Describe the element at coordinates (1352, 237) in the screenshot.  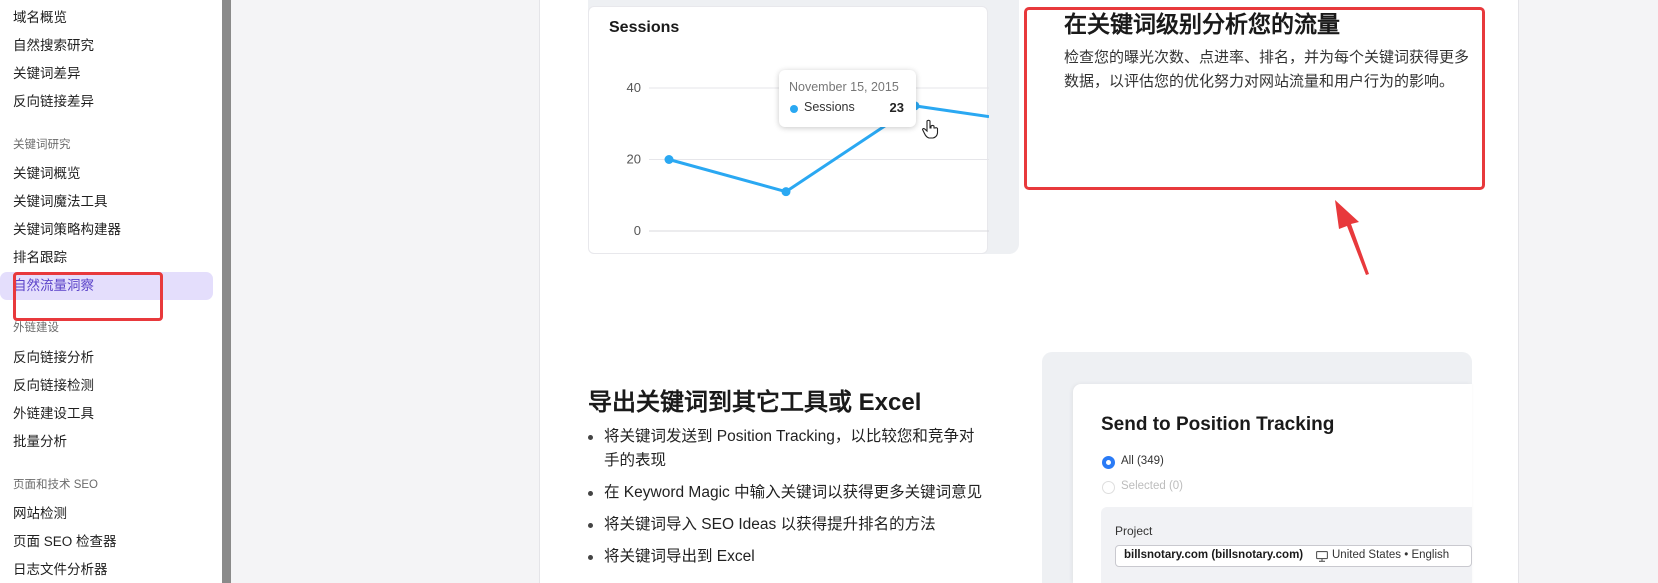
I see `annotation-arrow-icon` at that location.